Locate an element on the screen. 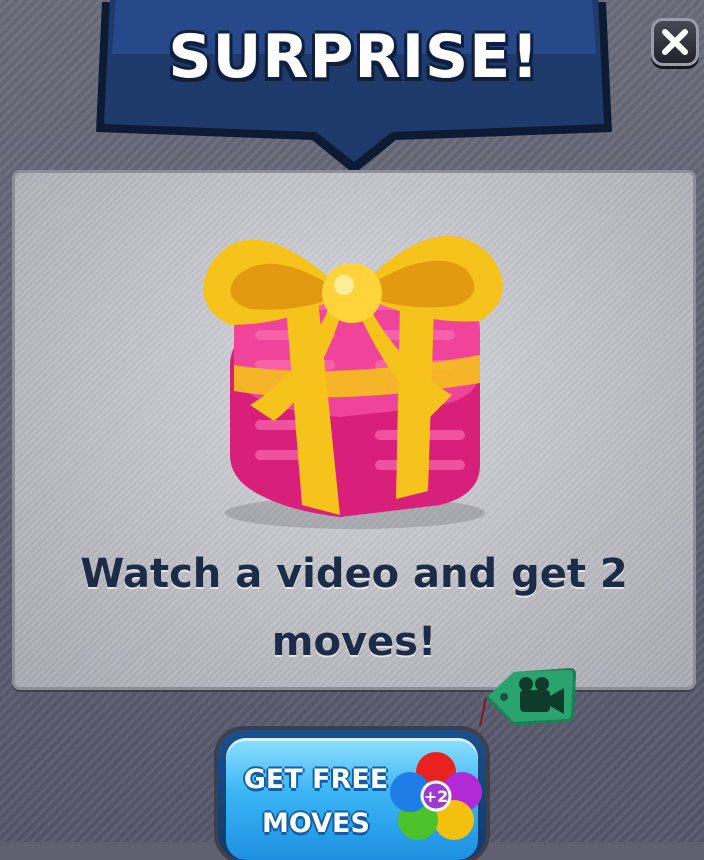 The image size is (704, 860). popup-title: SURPRISE! is located at coordinates (354, 57).